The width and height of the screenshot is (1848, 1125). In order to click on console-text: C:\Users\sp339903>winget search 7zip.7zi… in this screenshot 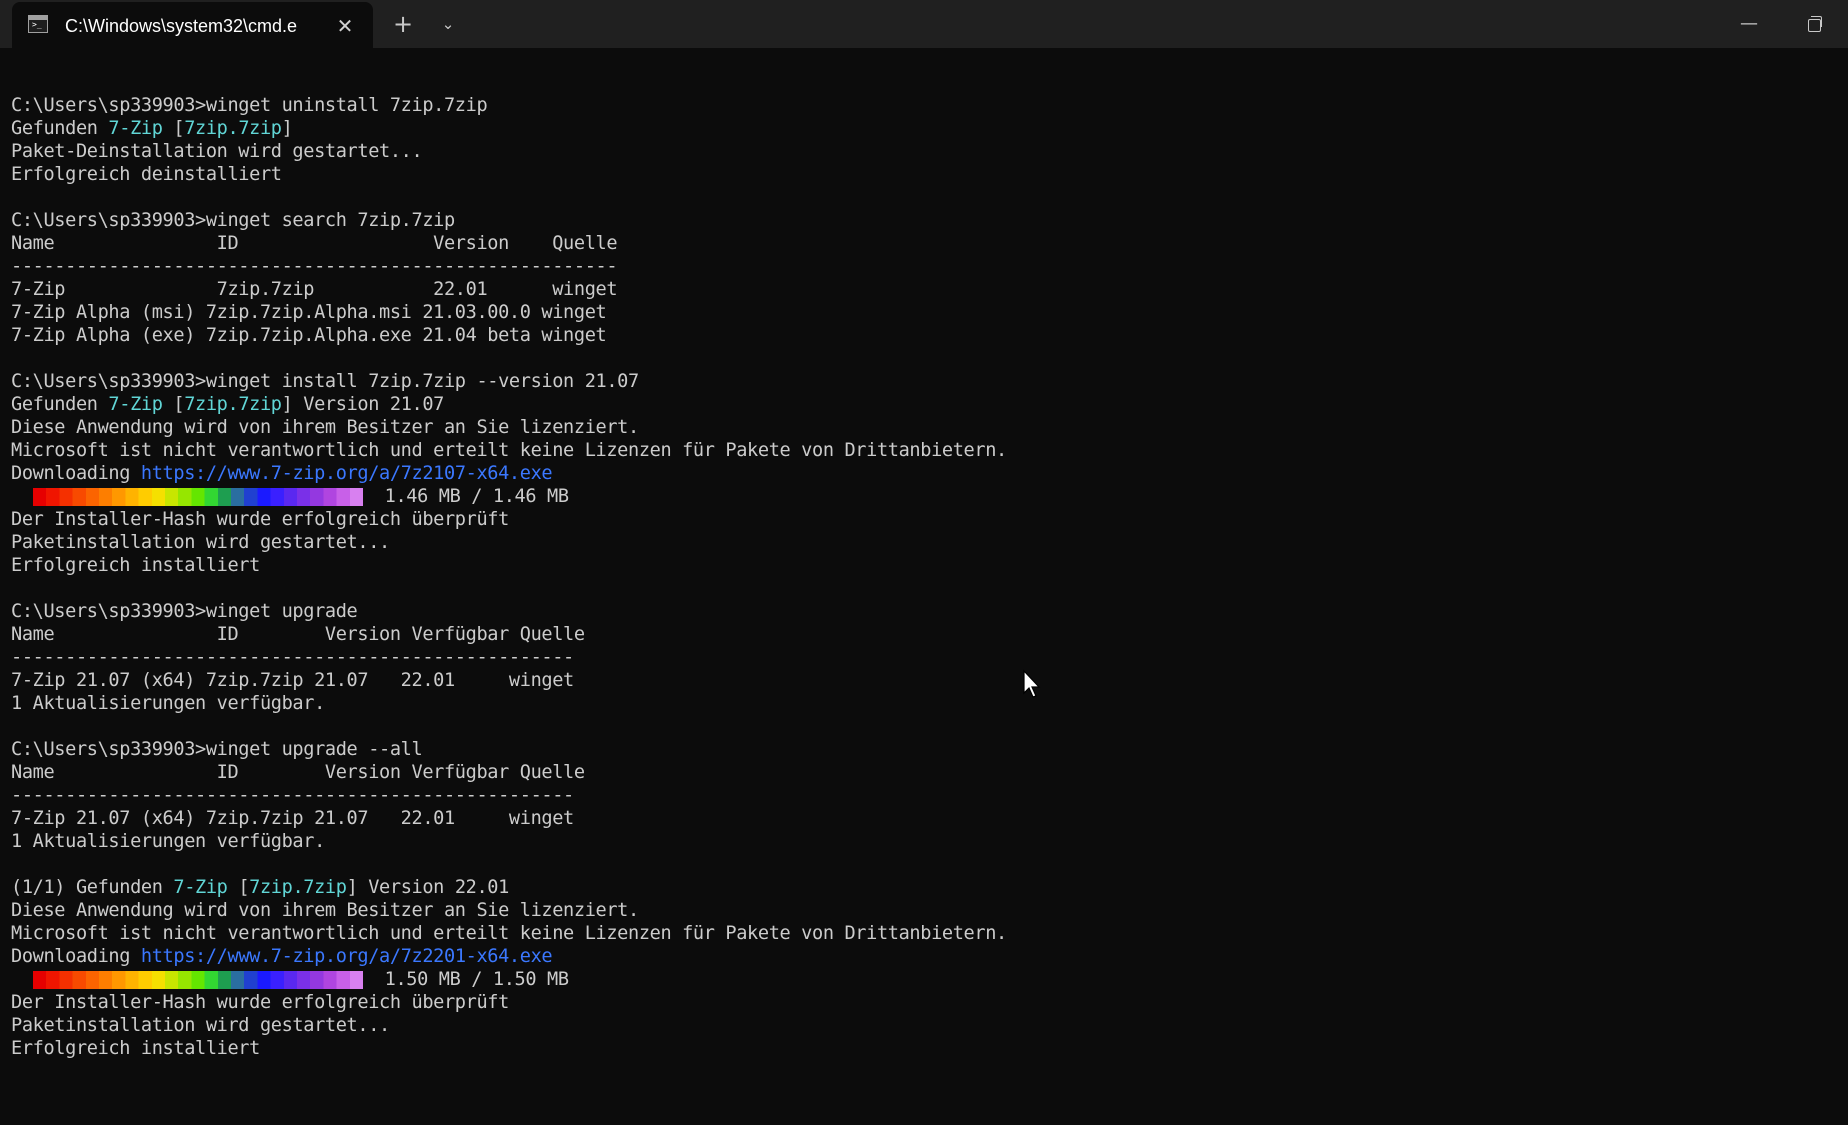, I will do `click(233, 220)`.